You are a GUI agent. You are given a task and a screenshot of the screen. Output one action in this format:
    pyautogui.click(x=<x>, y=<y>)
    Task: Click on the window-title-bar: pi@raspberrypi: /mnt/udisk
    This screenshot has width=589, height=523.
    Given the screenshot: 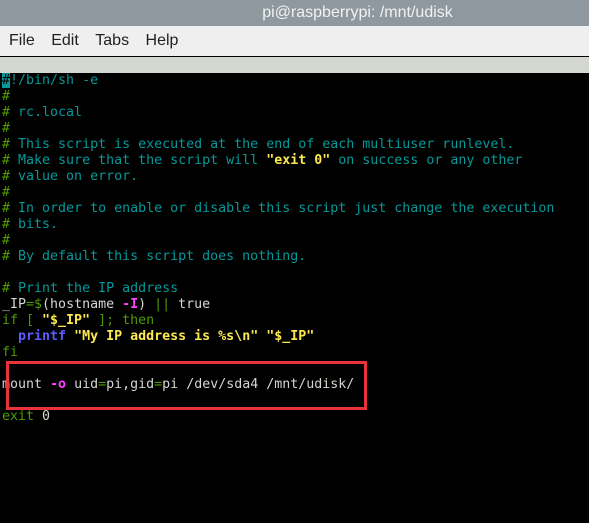 What is the action you would take?
    pyautogui.click(x=294, y=13)
    